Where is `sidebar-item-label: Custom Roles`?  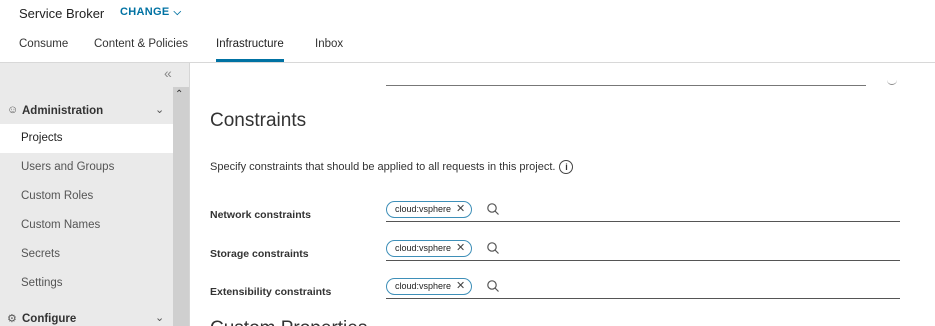
sidebar-item-label: Custom Roles is located at coordinates (57, 196).